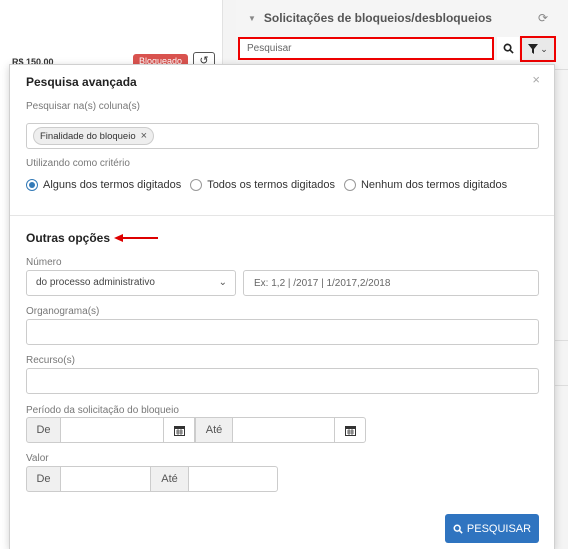 The width and height of the screenshot is (568, 549). I want to click on organograma-label: Organograma(s), so click(63, 311).